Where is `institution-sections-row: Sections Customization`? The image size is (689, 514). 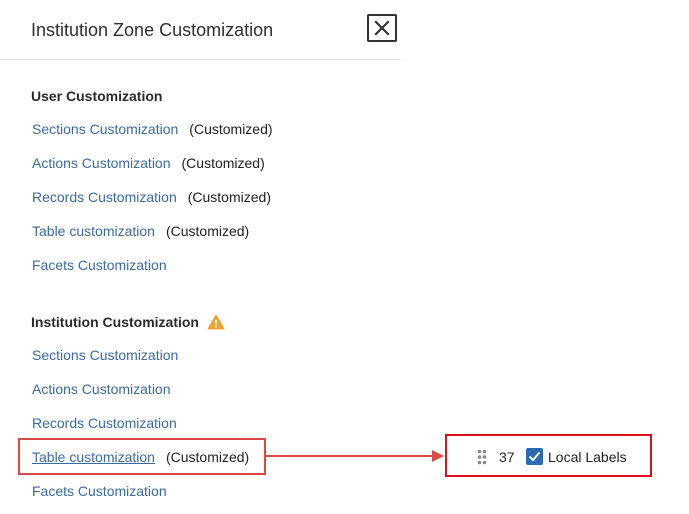
institution-sections-row: Sections Customization is located at coordinates (105, 355).